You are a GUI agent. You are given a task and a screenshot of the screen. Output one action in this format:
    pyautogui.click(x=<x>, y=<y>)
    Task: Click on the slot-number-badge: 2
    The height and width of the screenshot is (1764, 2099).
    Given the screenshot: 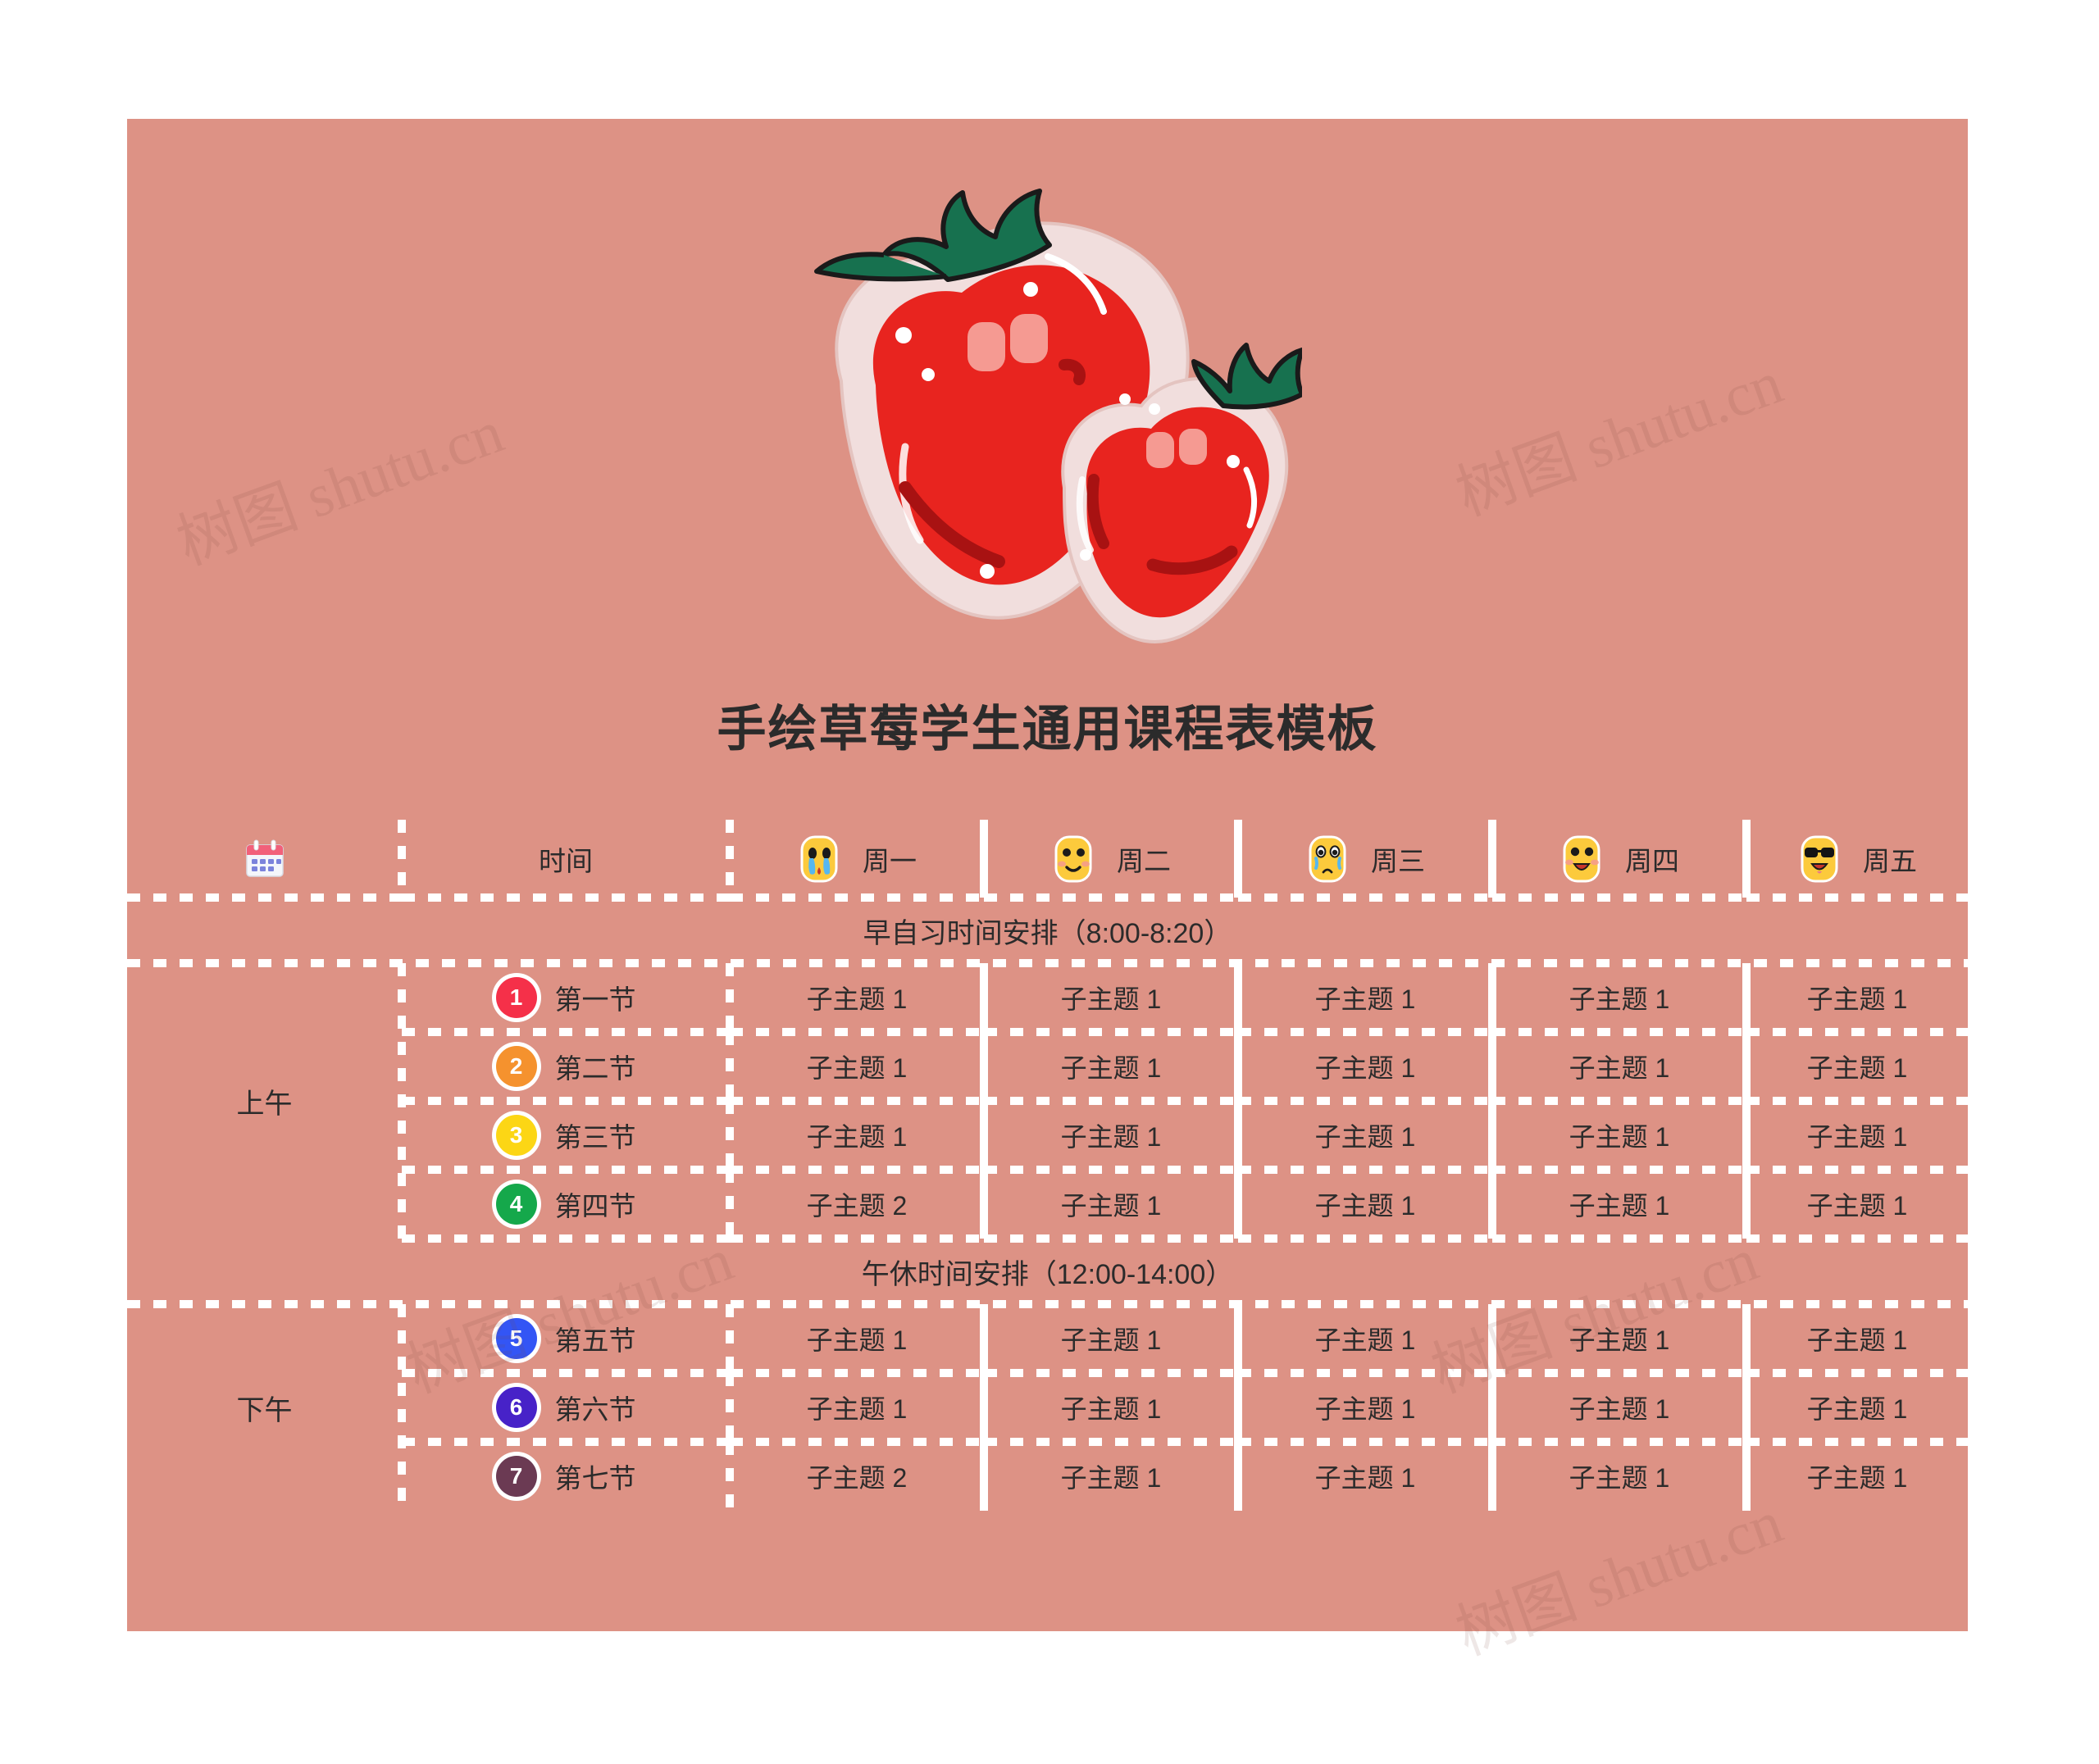 What is the action you would take?
    pyautogui.click(x=516, y=1066)
    